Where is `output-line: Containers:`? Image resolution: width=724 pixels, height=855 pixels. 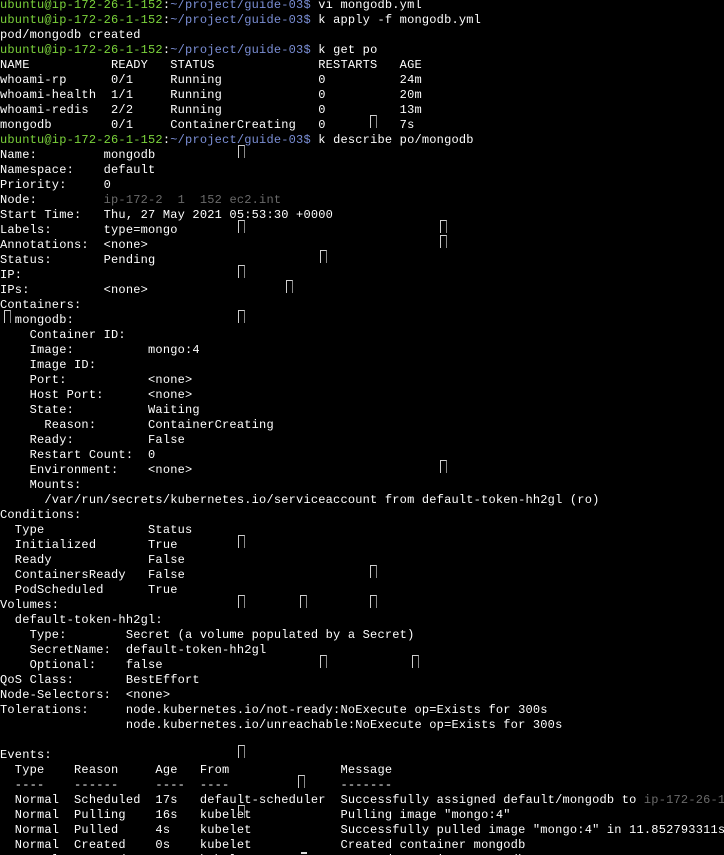
output-line: Containers: is located at coordinates (41, 305).